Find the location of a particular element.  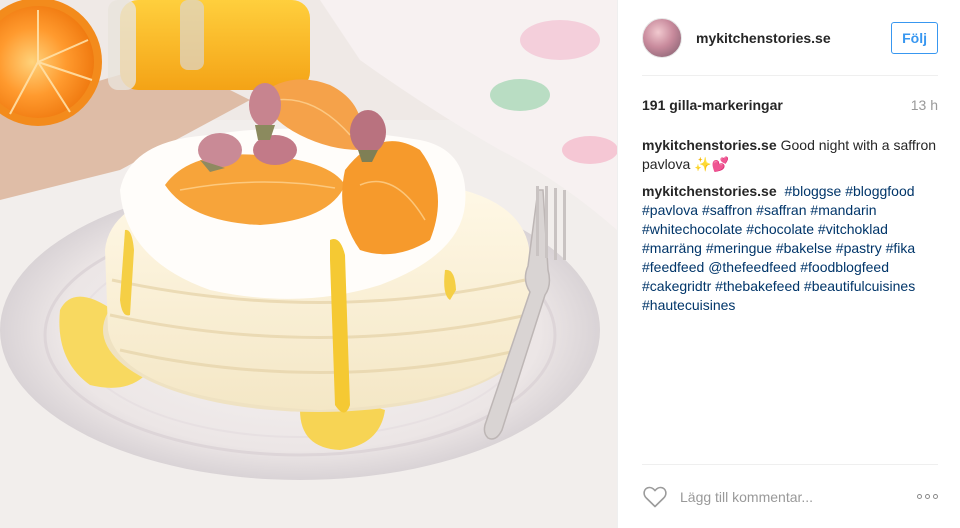

hashtag-link: @thefeedfeed is located at coordinates (752, 267).